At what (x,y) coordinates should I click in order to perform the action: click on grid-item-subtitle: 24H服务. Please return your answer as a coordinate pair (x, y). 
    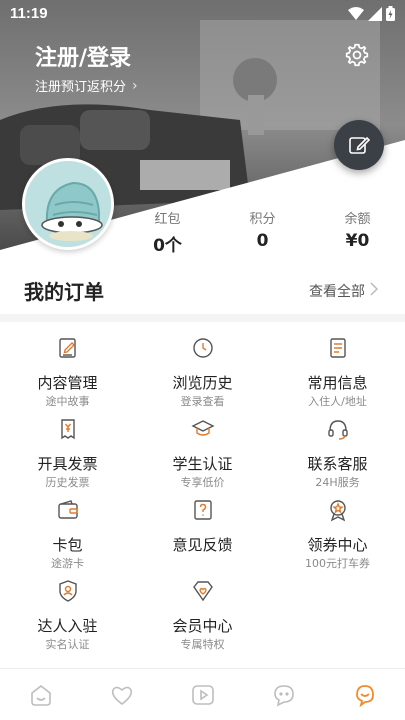
    Looking at the image, I should click on (337, 482).